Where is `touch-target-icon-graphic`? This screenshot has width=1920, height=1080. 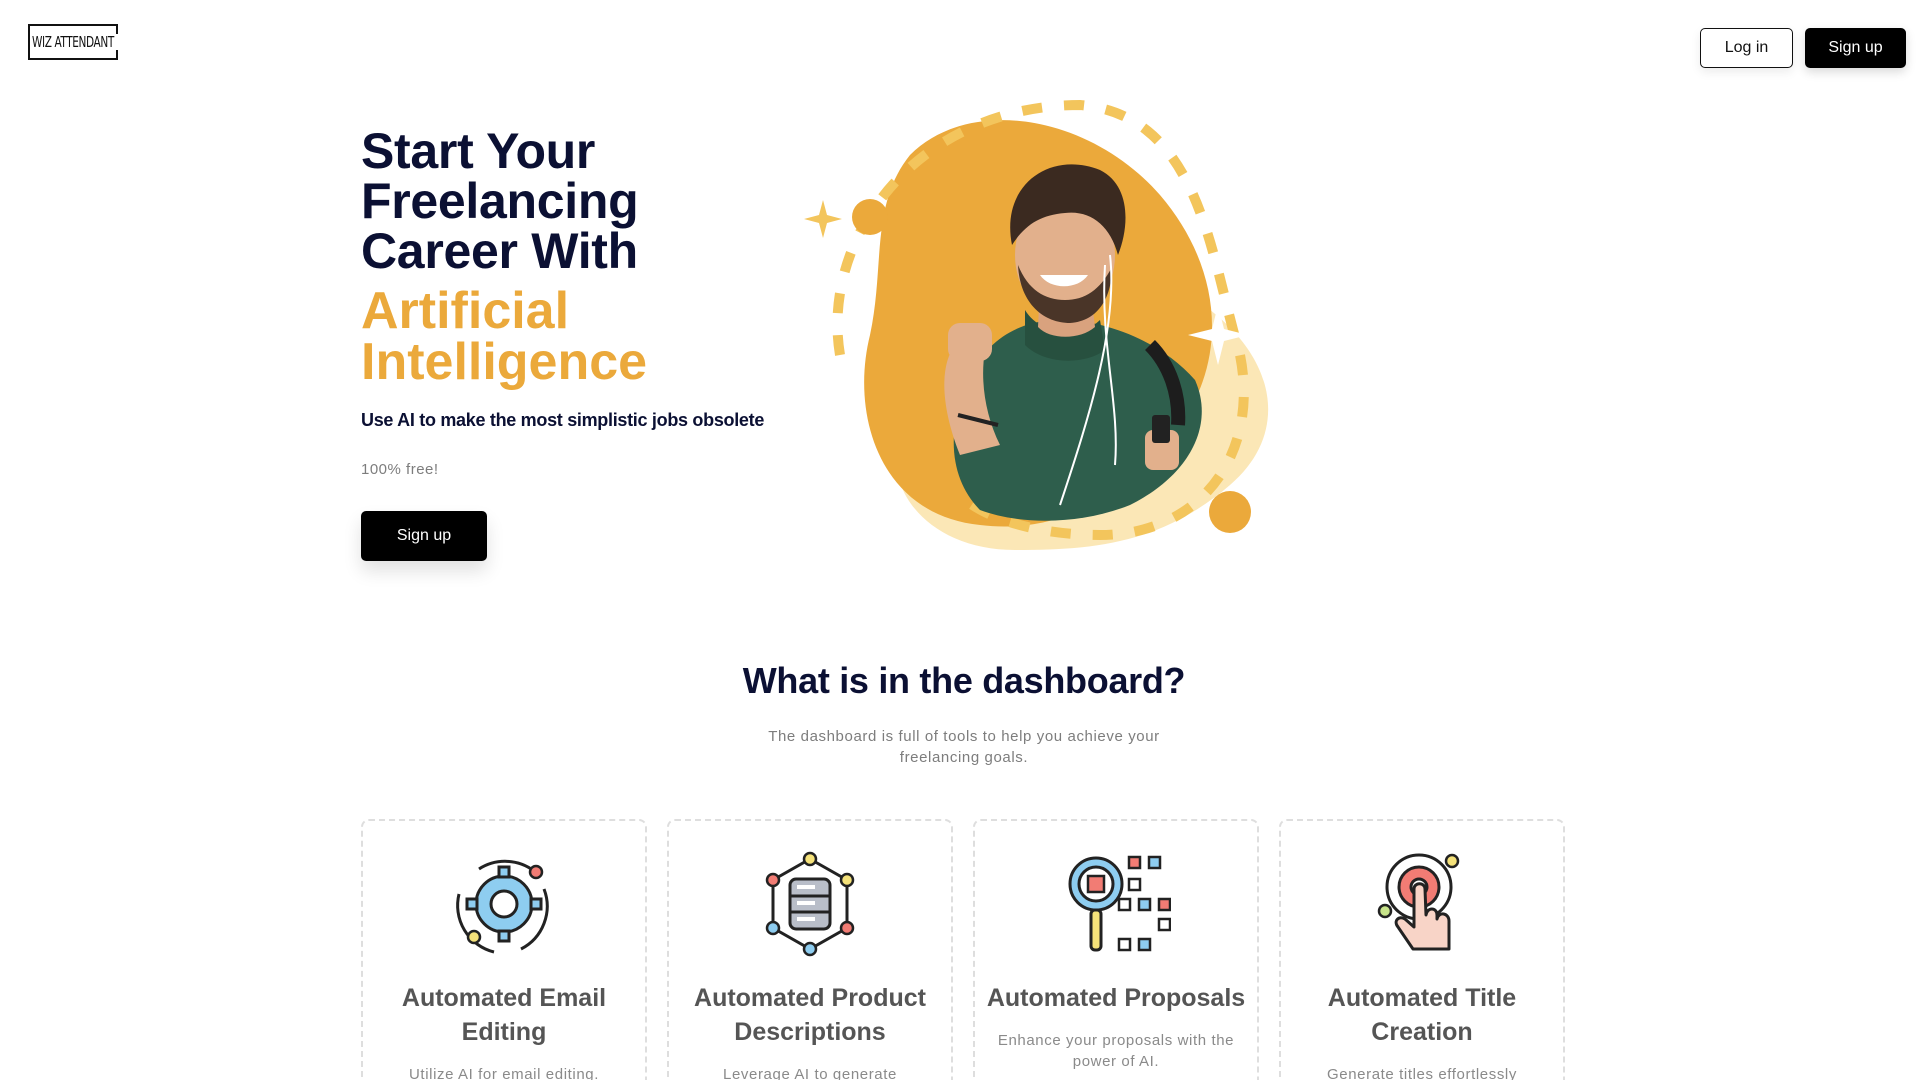 touch-target-icon-graphic is located at coordinates (1418, 902).